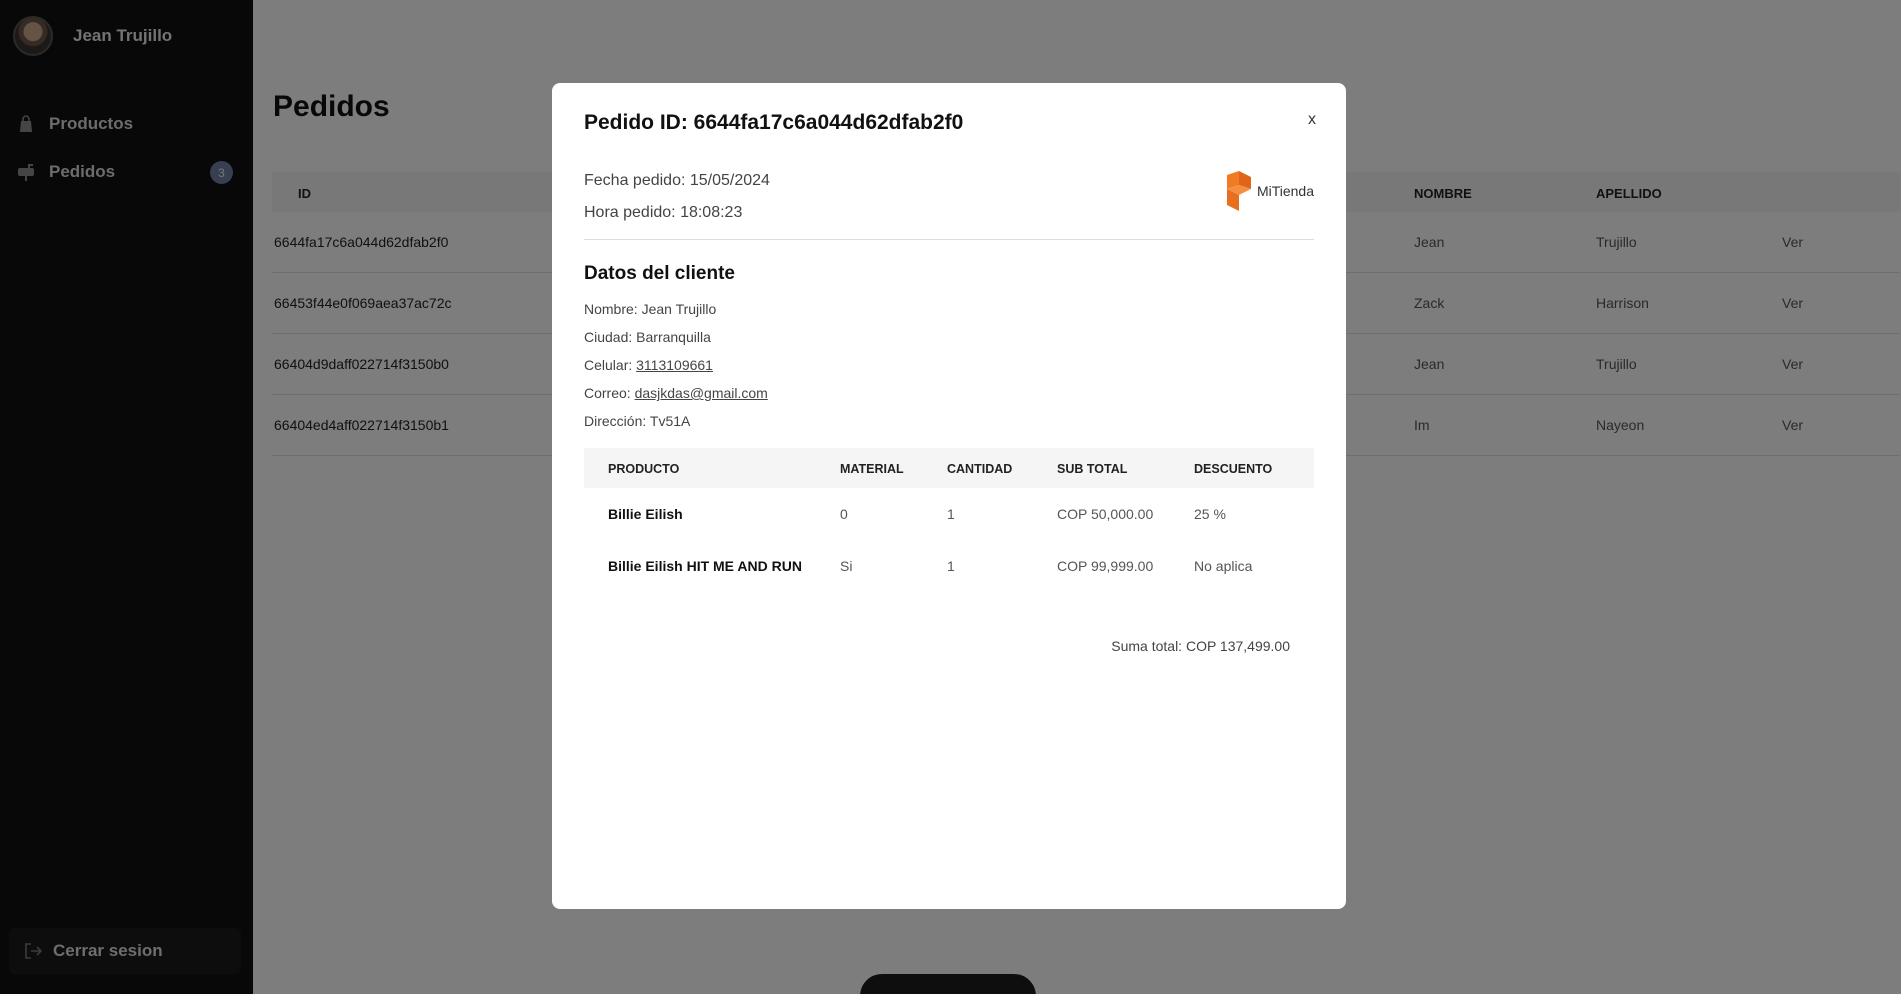  Describe the element at coordinates (617, 421) in the screenshot. I see `client-direccion-label: Dirección:` at that location.